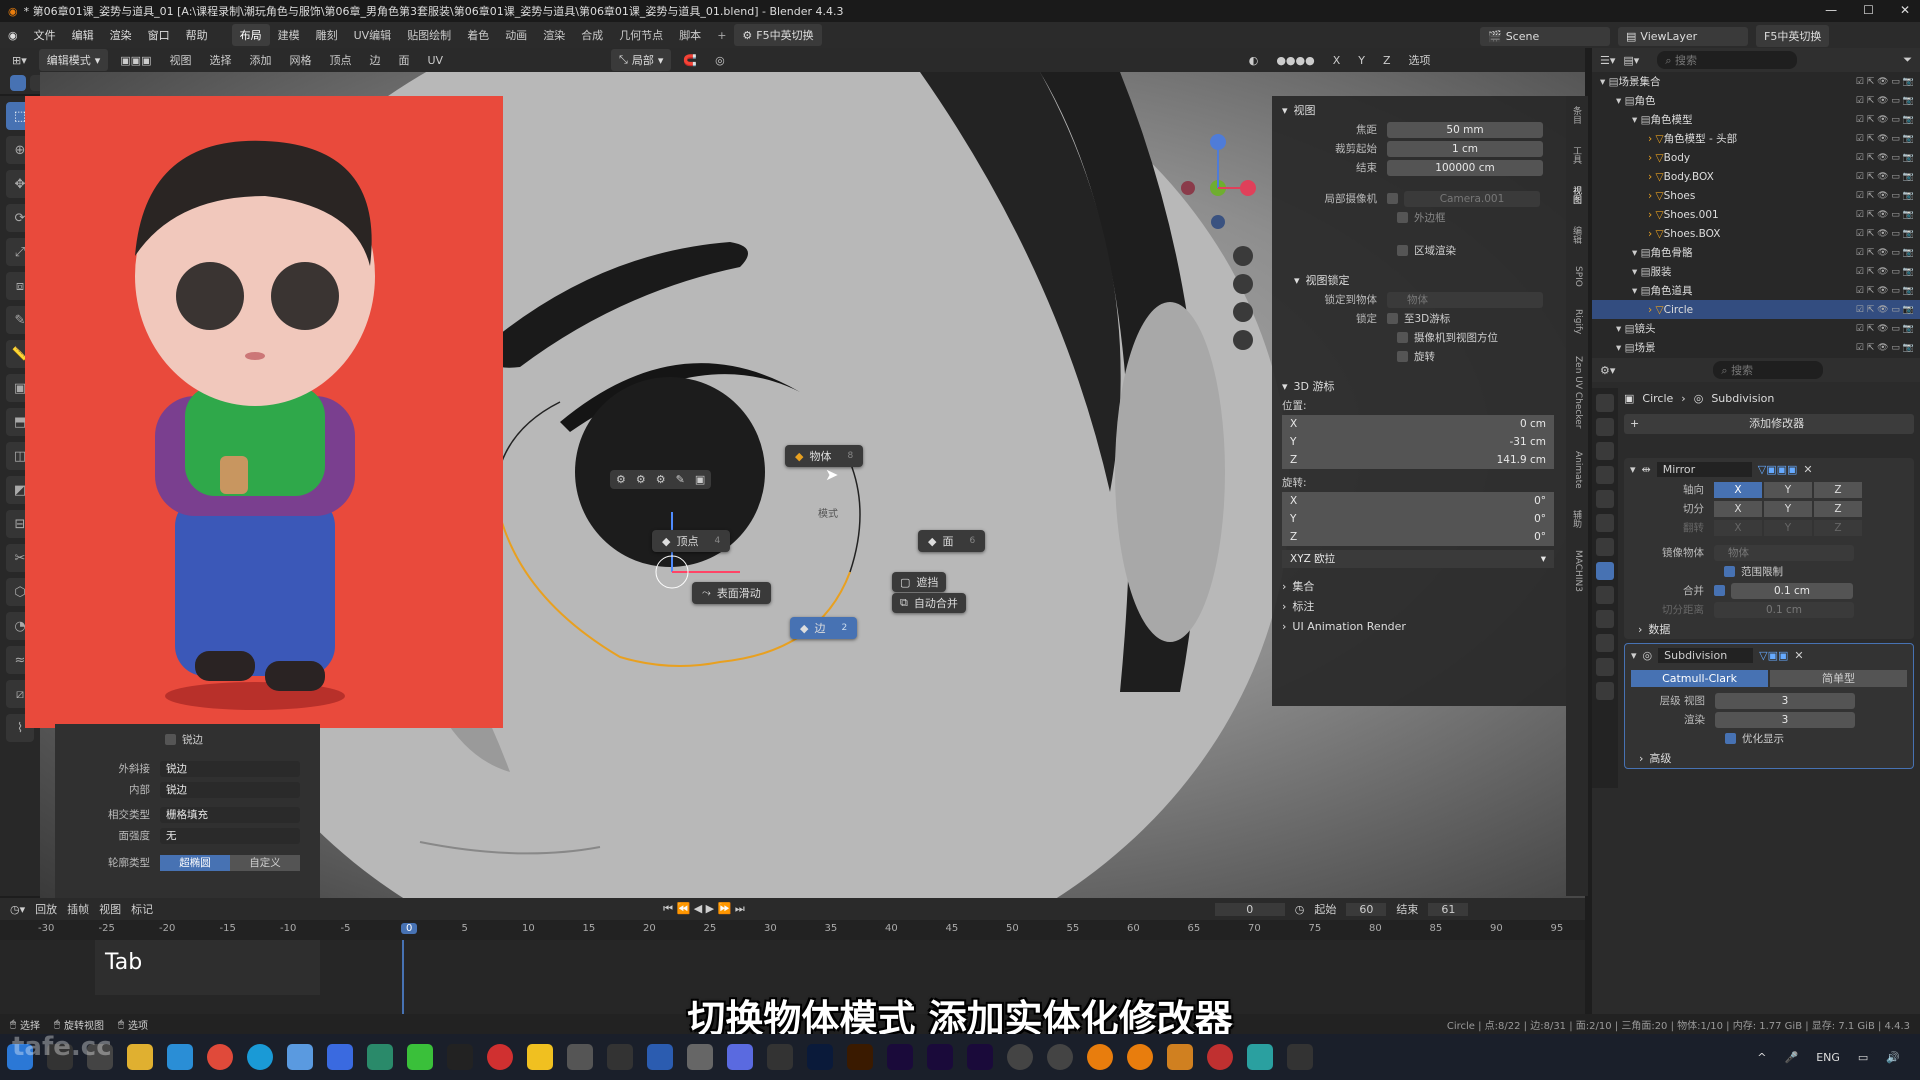 This screenshot has height=1080, width=1920. I want to click on mini-tool-1-icon: ⚙, so click(621, 479).